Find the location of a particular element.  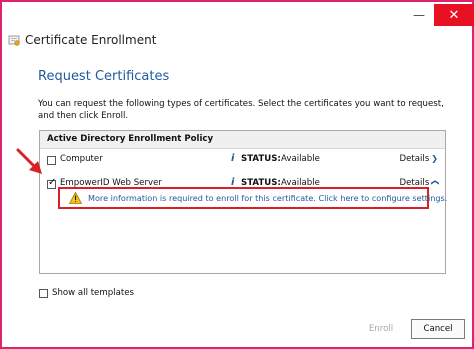

checkmark-icon: ✓ is located at coordinates (52, 182).